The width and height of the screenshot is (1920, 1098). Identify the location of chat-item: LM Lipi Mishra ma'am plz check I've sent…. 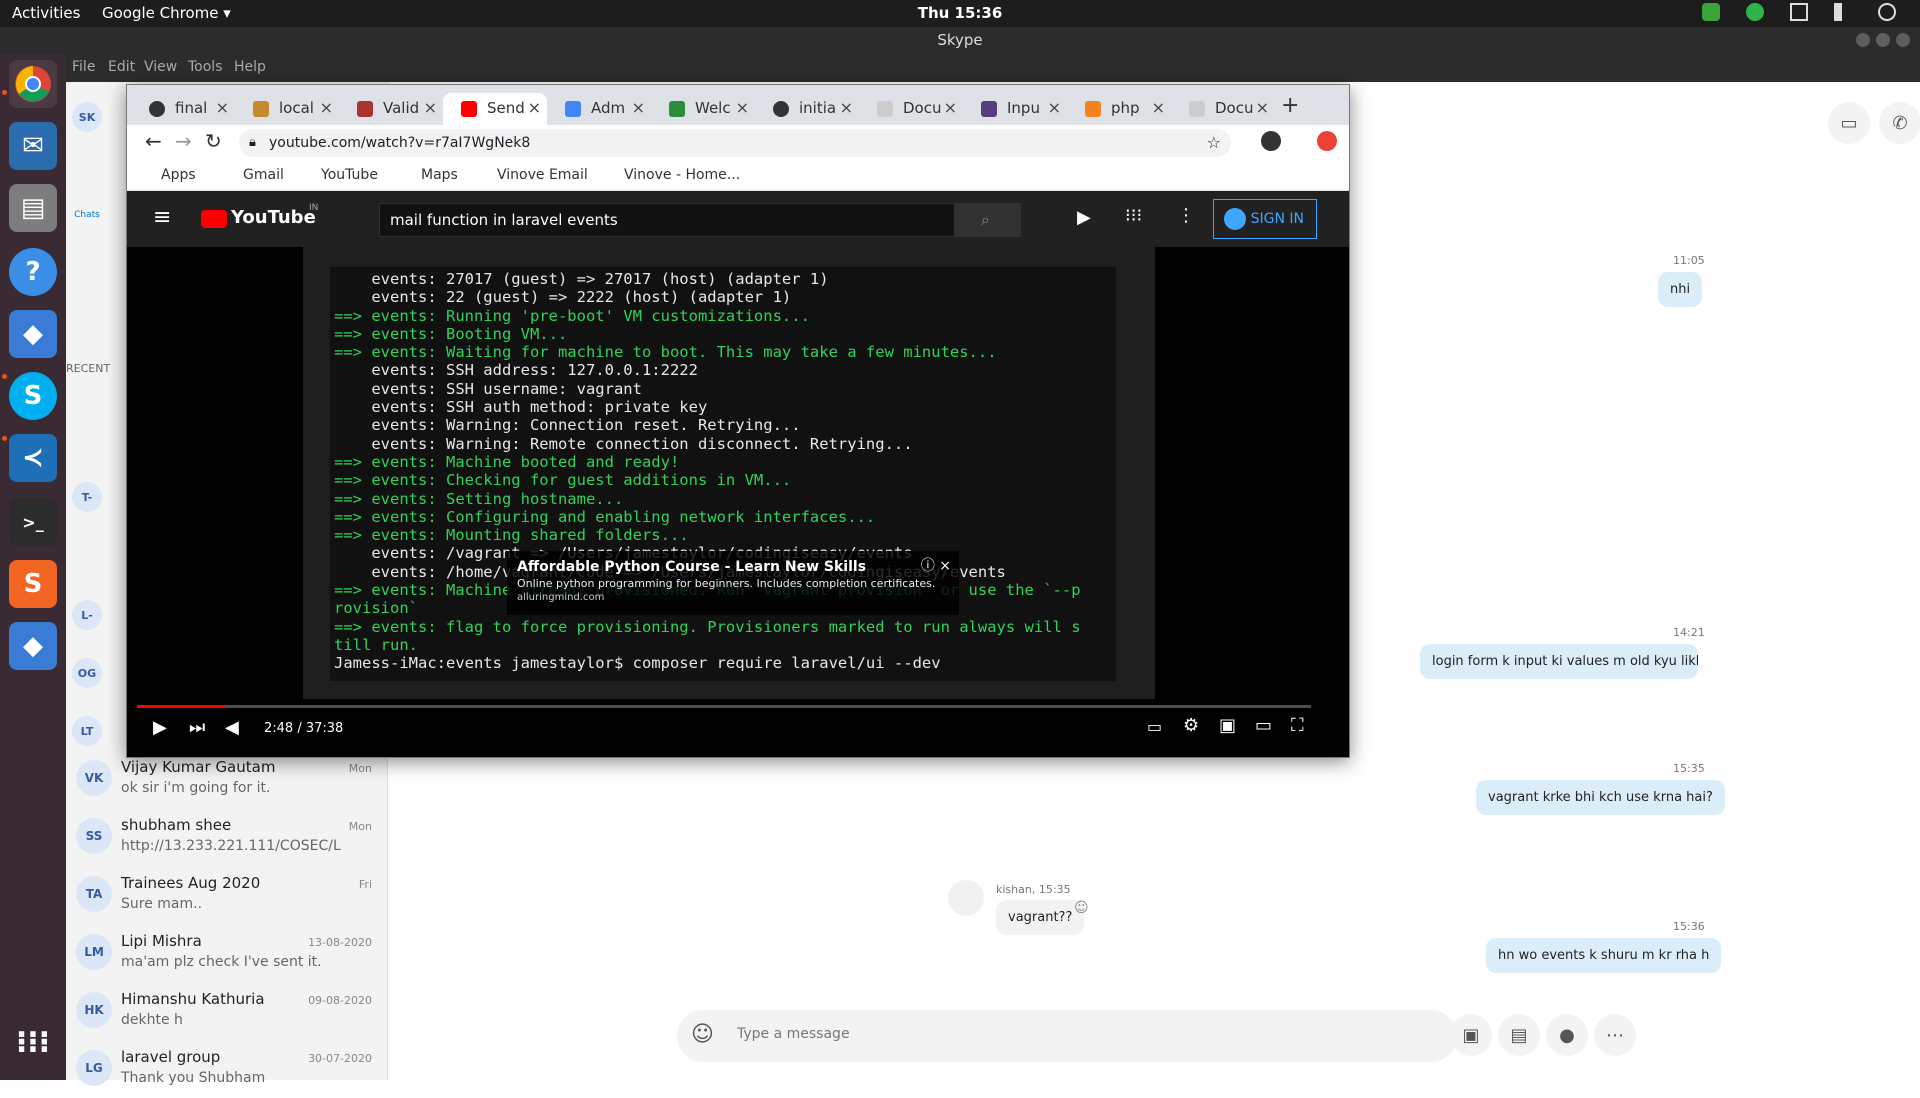
(227, 953).